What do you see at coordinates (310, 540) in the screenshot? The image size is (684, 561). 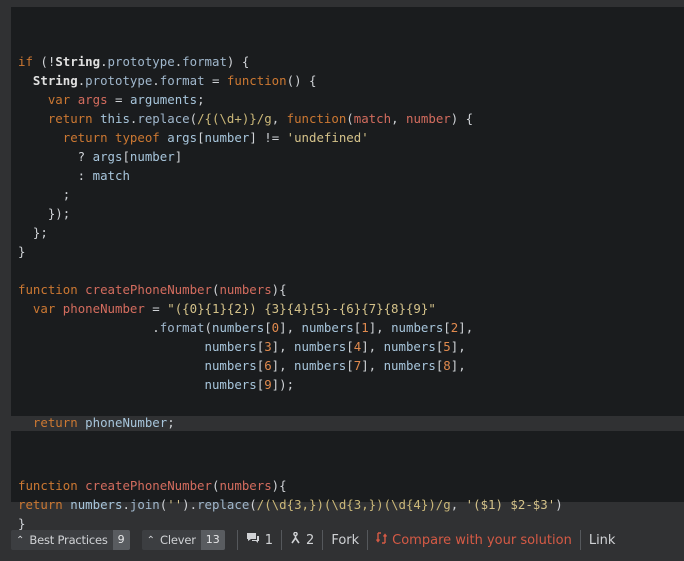 I see `forks-count: 2` at bounding box center [310, 540].